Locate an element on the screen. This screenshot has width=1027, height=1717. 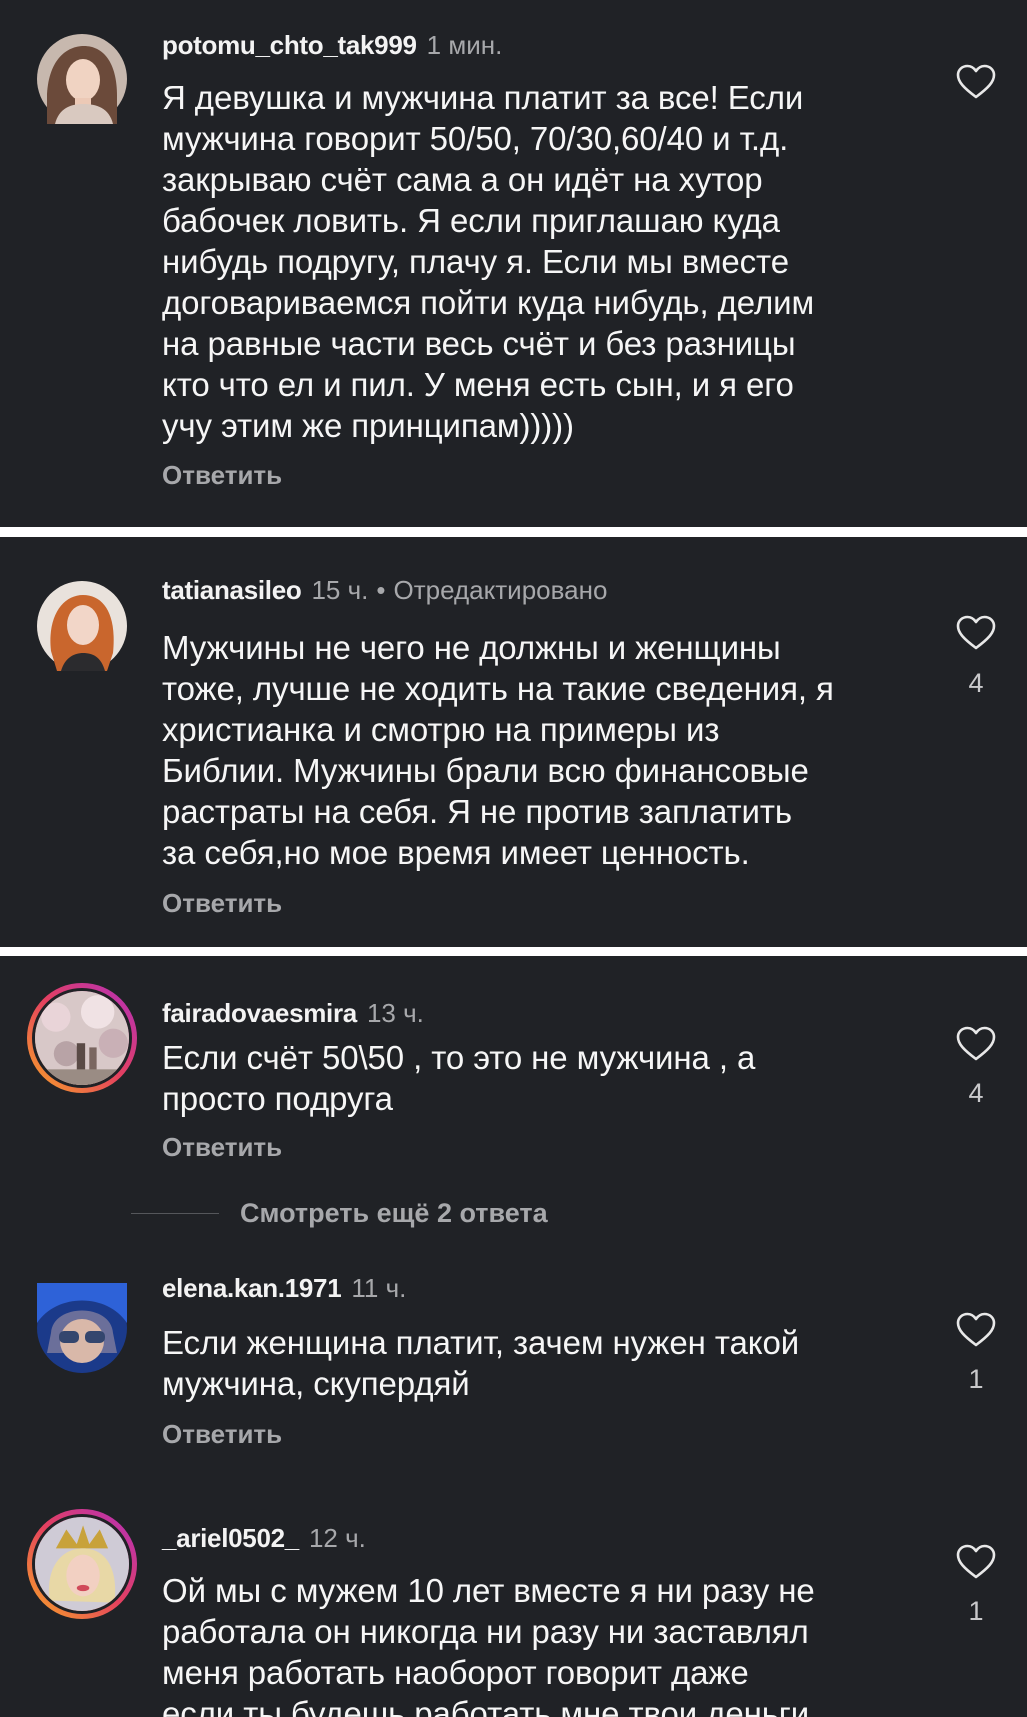
username: tatianasileo is located at coordinates (232, 590).